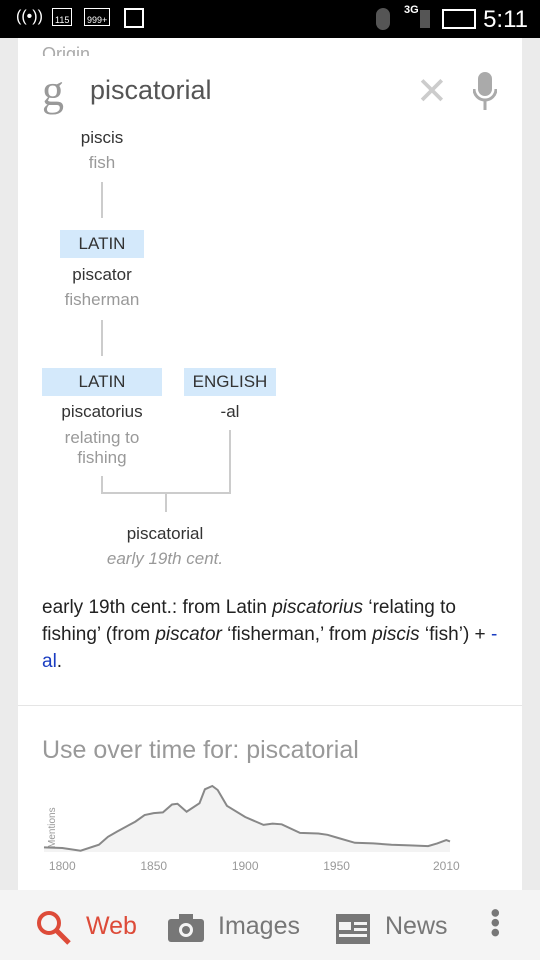 The height and width of the screenshot is (960, 540). What do you see at coordinates (151, 90) in the screenshot?
I see `search-input: piscatorial` at bounding box center [151, 90].